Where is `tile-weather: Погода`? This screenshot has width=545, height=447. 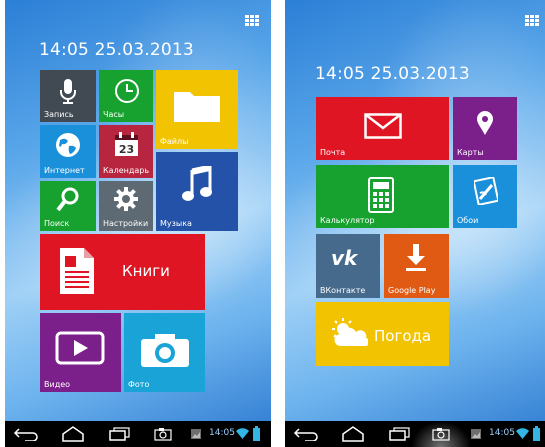
tile-weather: Погода is located at coordinates (382, 334).